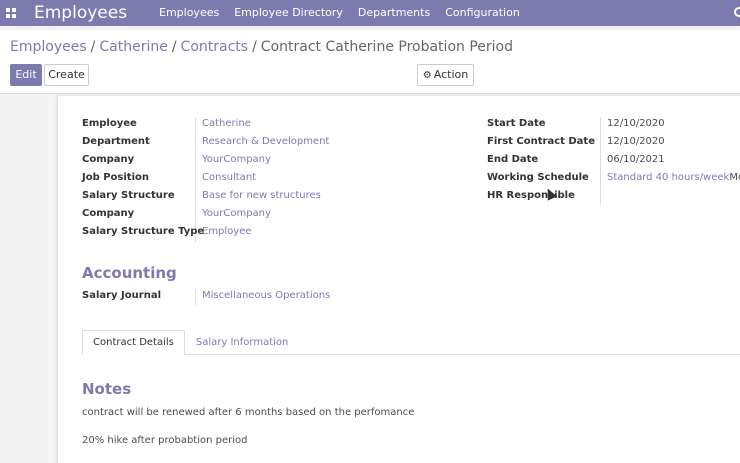 The image size is (740, 463). What do you see at coordinates (26, 75) in the screenshot?
I see `edit-button: Edit` at bounding box center [26, 75].